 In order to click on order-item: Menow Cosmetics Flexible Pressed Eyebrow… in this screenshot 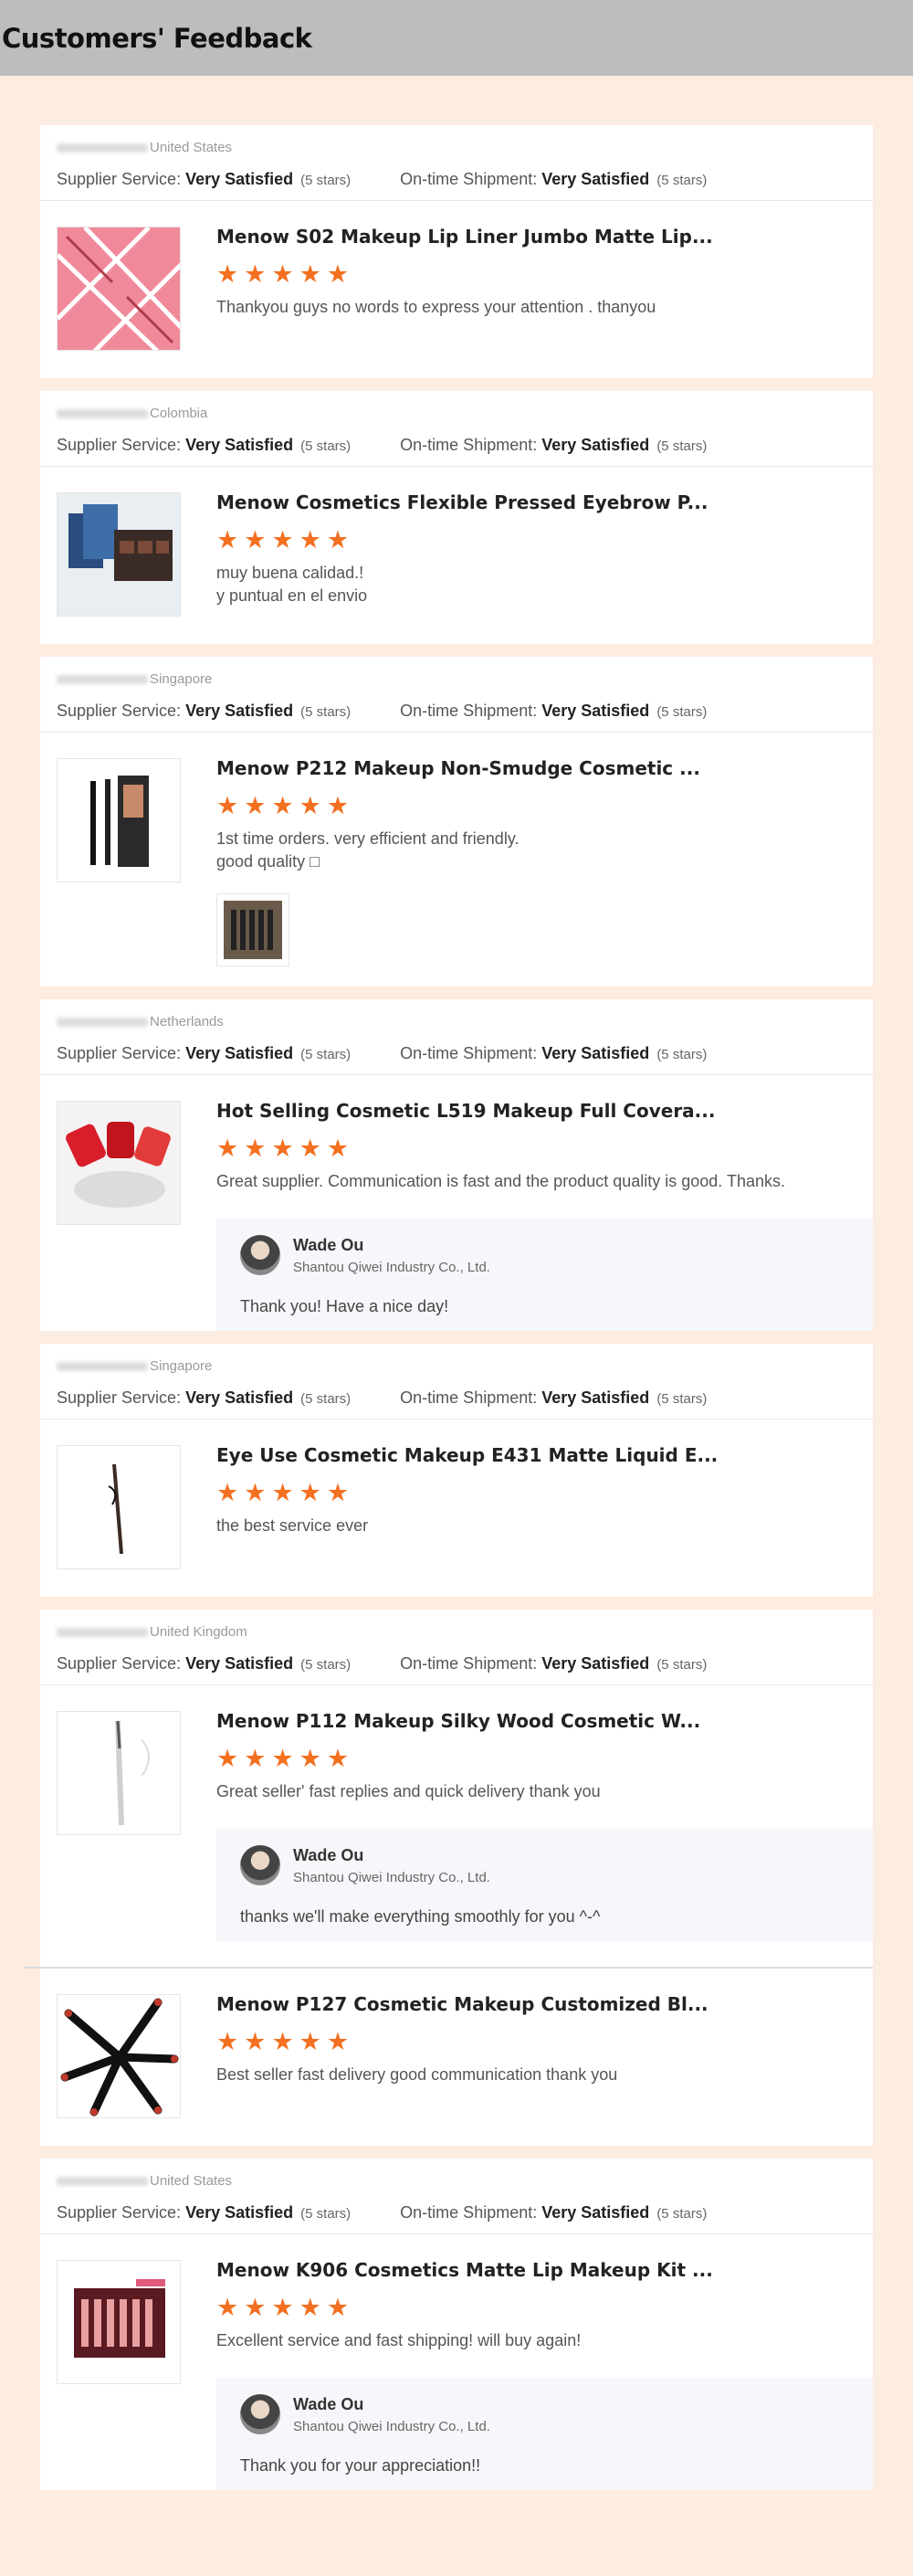, I will do `click(456, 545)`.